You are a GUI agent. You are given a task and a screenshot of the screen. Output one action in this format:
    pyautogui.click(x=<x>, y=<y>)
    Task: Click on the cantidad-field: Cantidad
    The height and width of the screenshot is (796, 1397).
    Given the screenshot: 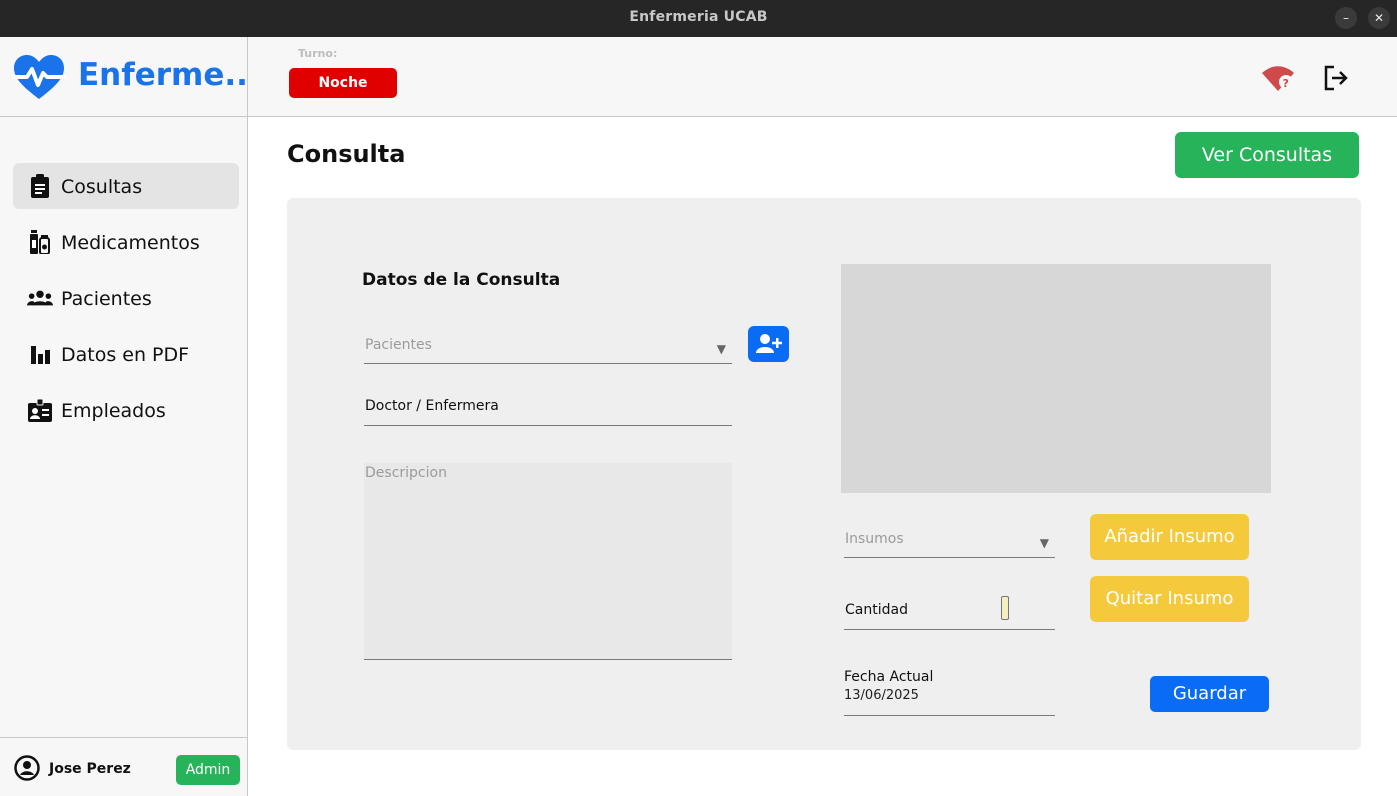 What is the action you would take?
    pyautogui.click(x=949, y=611)
    